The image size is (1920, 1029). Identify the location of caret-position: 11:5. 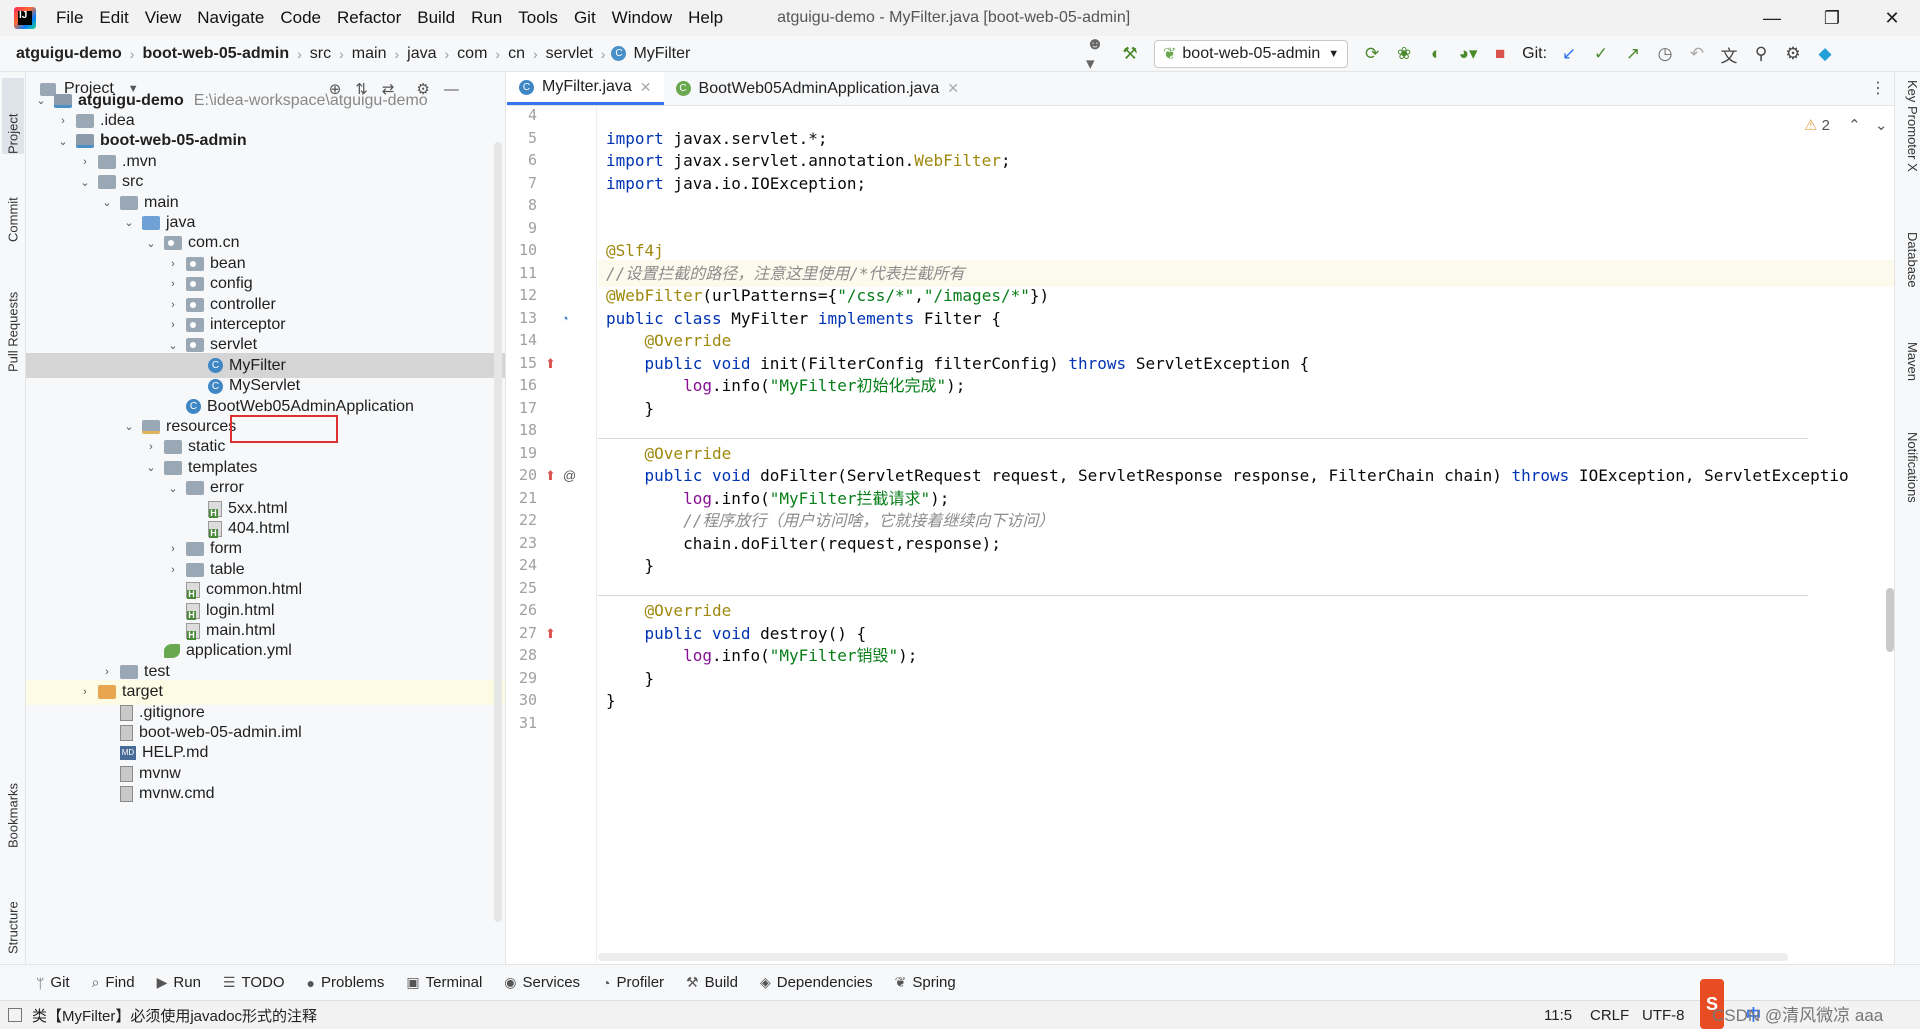
(1558, 1015).